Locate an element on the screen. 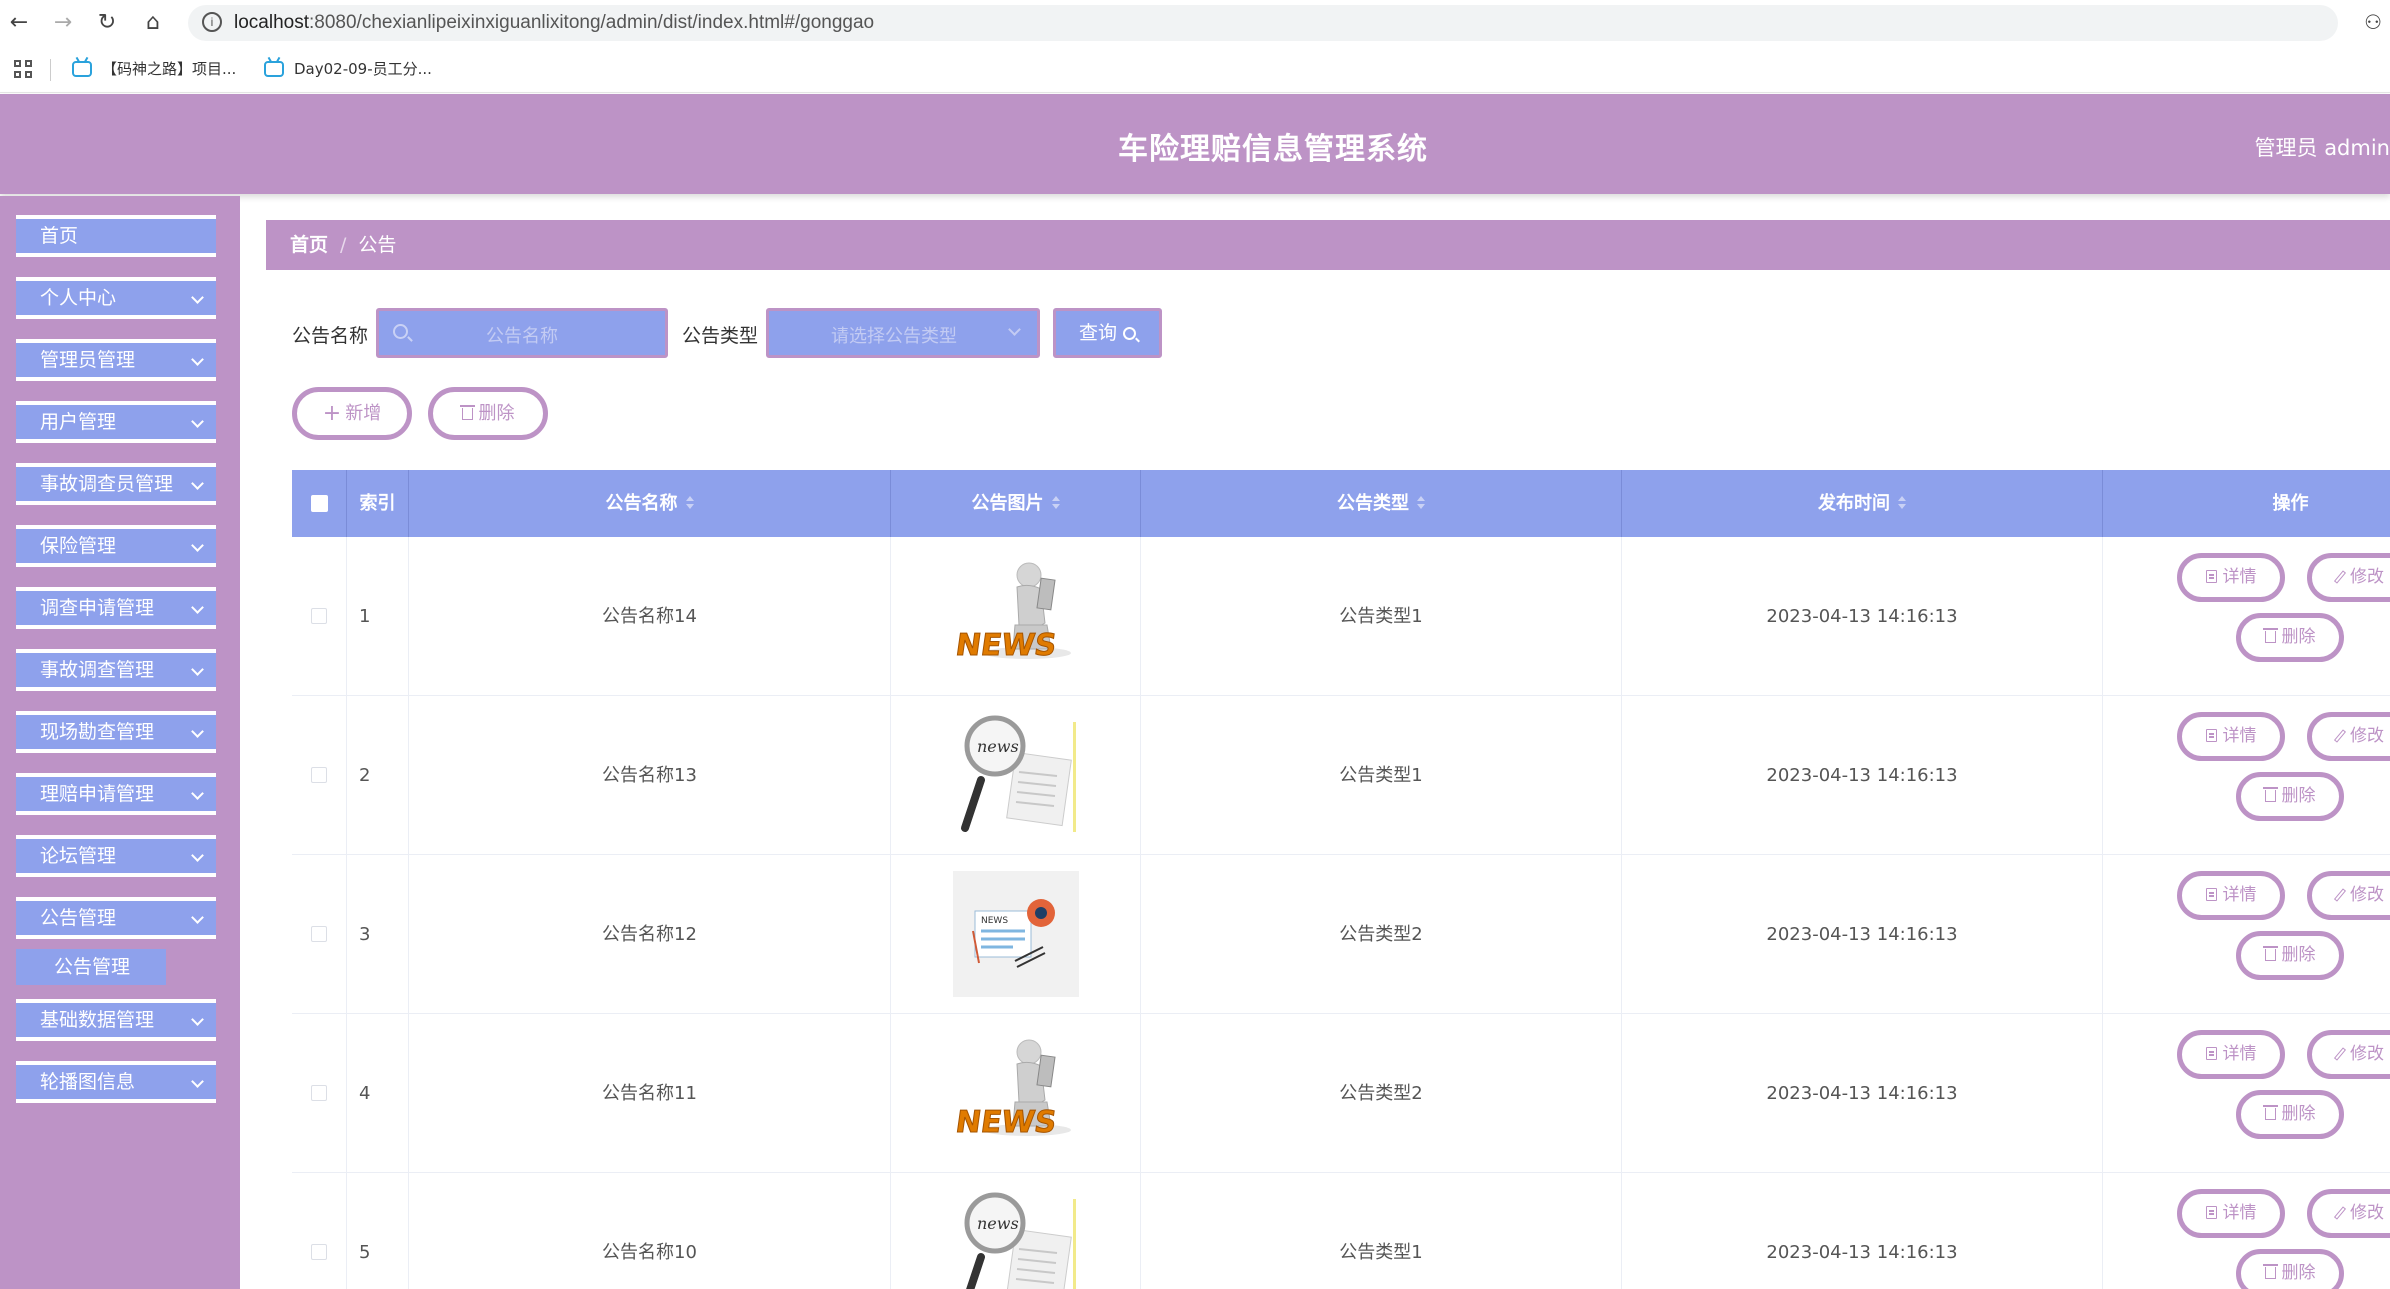  extension-icon: ⚇ is located at coordinates (2373, 22).